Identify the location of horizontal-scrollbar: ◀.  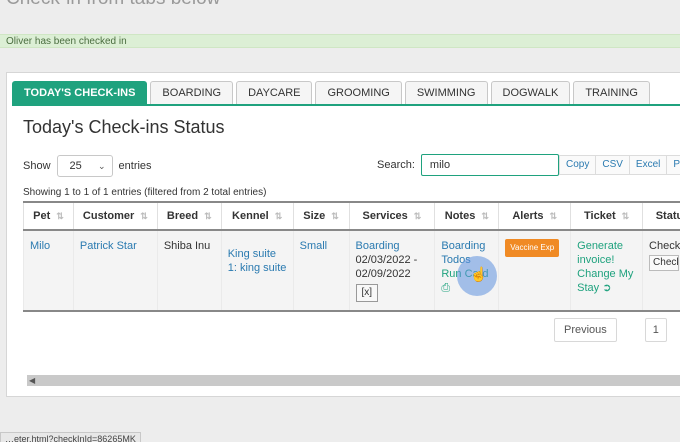
(353, 380).